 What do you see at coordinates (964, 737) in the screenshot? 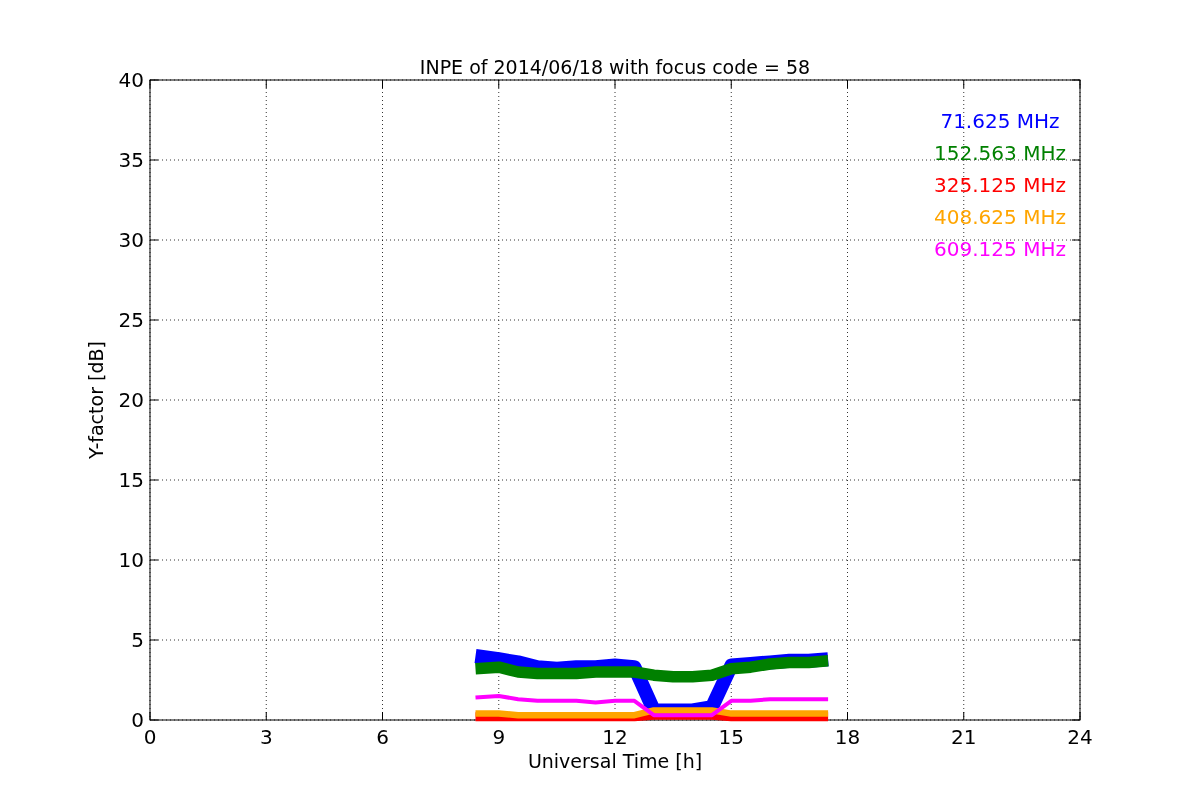
I see `x-tick-label: 21` at bounding box center [964, 737].